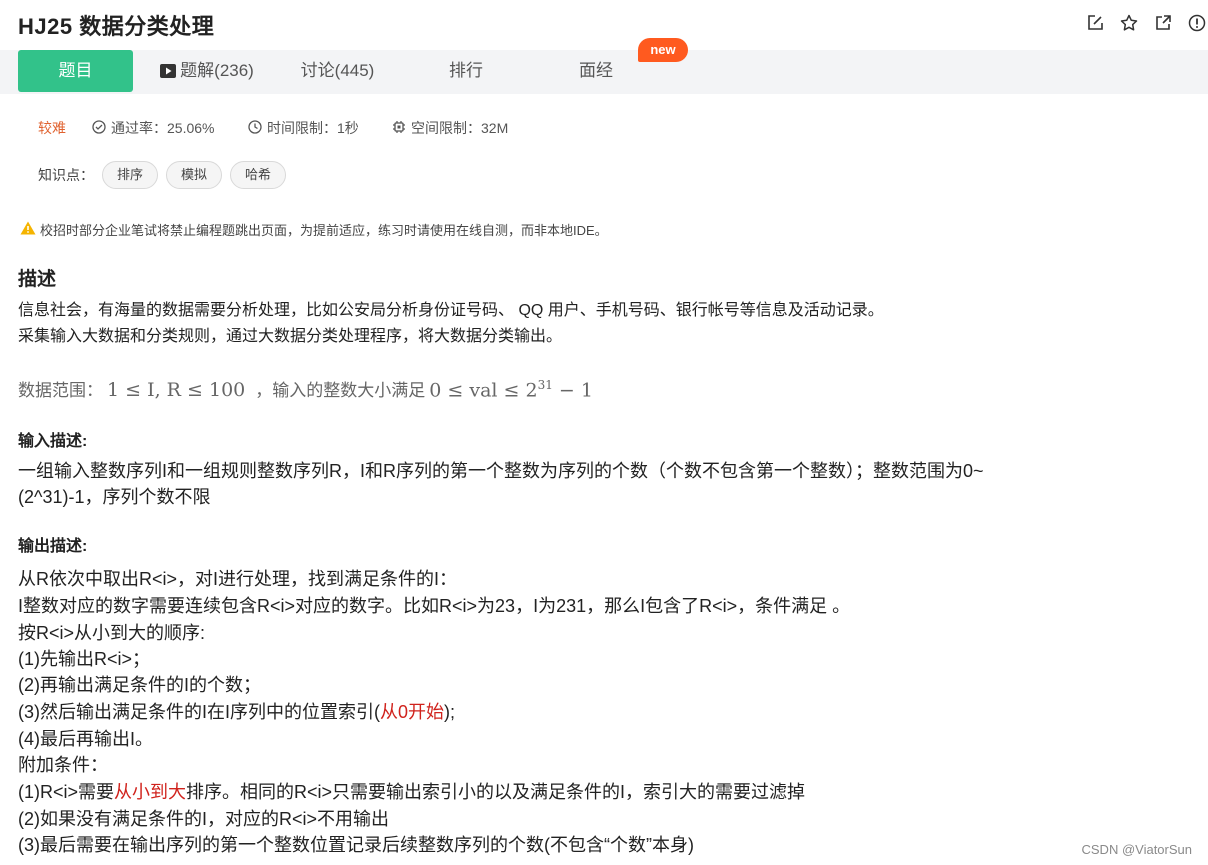  What do you see at coordinates (66, 175) in the screenshot?
I see `knowledge-label: 知识点：` at bounding box center [66, 175].